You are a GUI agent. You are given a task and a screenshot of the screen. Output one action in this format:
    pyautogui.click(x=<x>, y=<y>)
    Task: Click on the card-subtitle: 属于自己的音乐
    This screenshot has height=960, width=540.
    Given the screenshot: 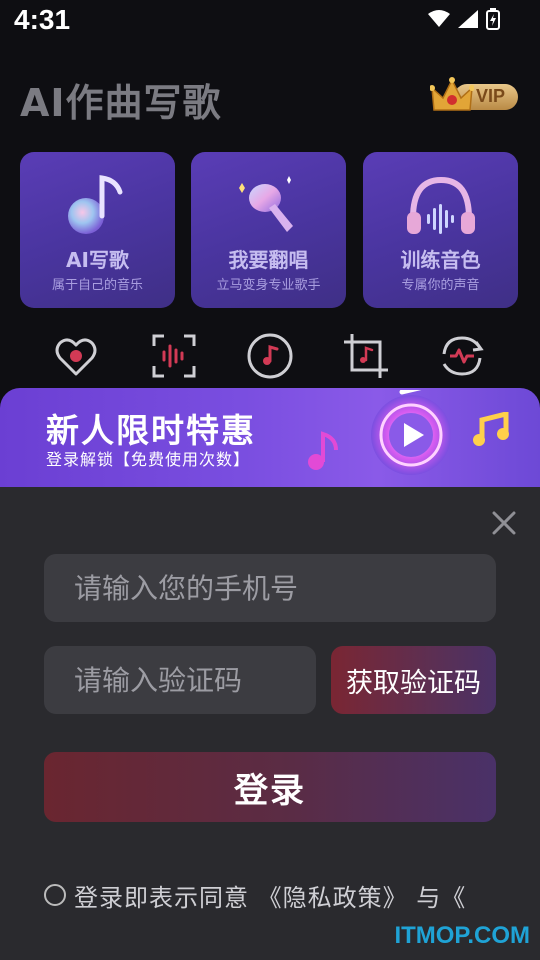 What is the action you would take?
    pyautogui.click(x=97, y=285)
    